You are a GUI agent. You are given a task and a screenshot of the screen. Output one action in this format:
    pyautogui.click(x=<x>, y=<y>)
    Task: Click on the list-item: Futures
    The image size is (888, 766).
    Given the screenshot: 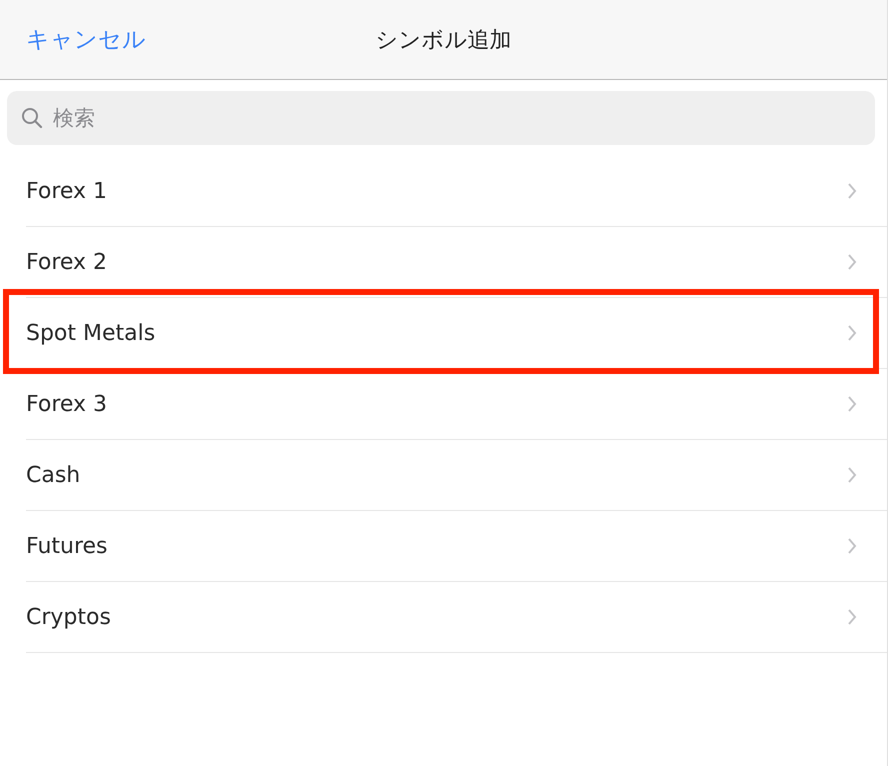 What is the action you would take?
    pyautogui.click(x=456, y=546)
    